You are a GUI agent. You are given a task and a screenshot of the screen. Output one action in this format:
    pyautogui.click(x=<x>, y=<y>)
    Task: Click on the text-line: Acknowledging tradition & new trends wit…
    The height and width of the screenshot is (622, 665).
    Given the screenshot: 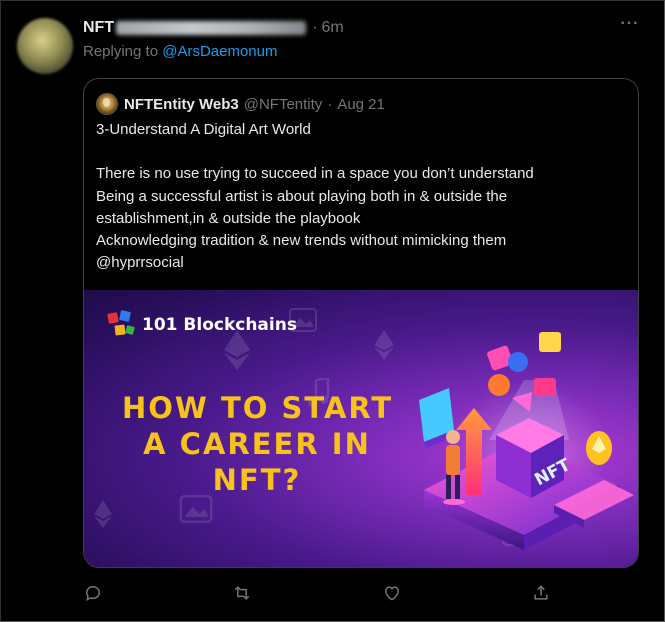 What is the action you would take?
    pyautogui.click(x=301, y=241)
    